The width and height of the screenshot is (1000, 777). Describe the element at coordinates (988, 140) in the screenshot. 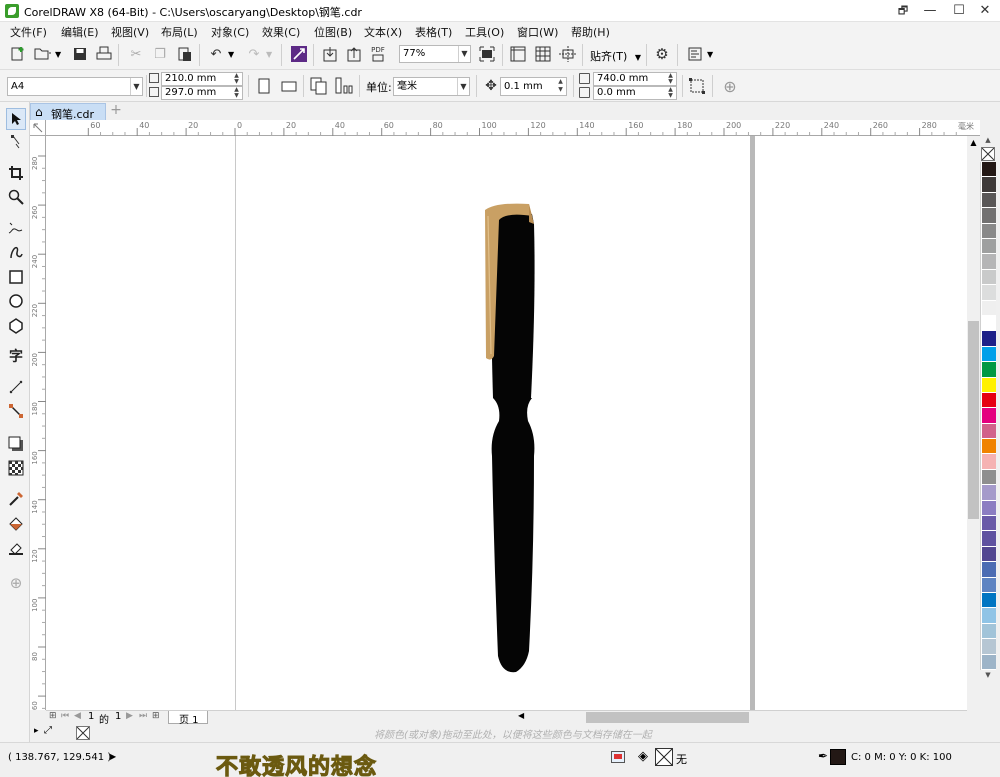

I see `palette-scroll-up-icon: ▲` at that location.